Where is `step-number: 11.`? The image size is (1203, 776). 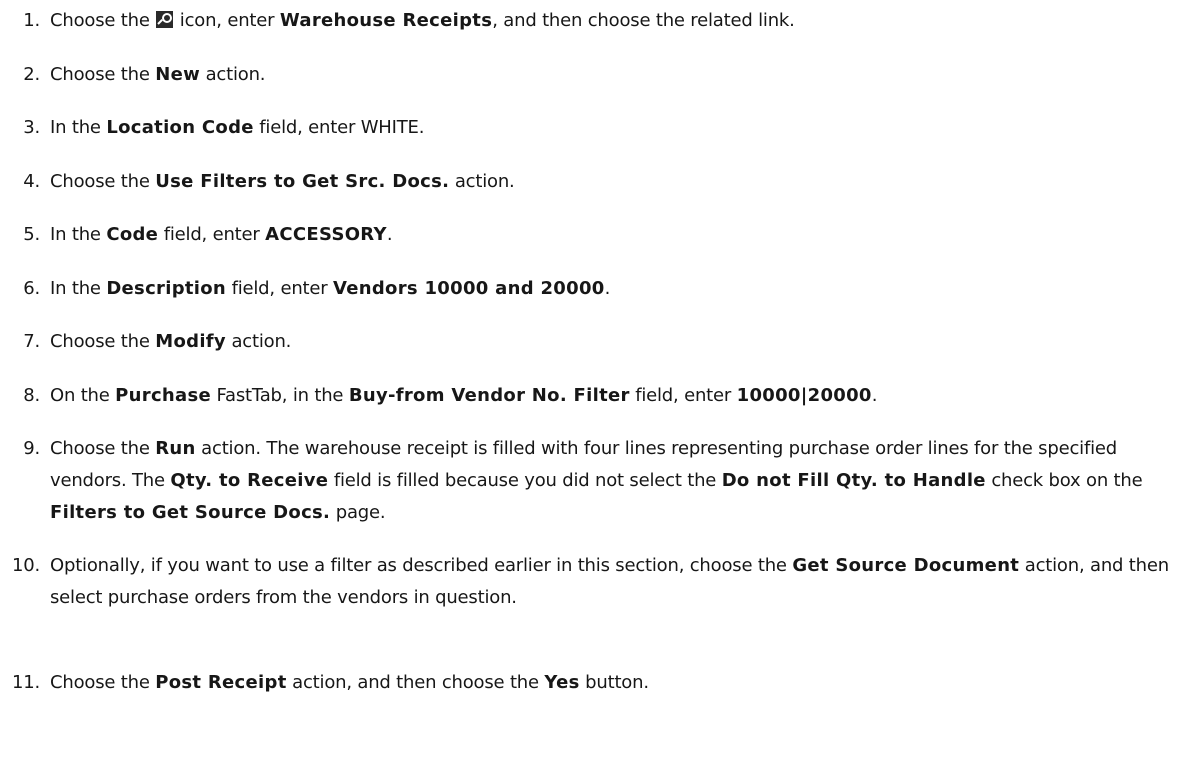
step-number: 11. is located at coordinates (25, 682).